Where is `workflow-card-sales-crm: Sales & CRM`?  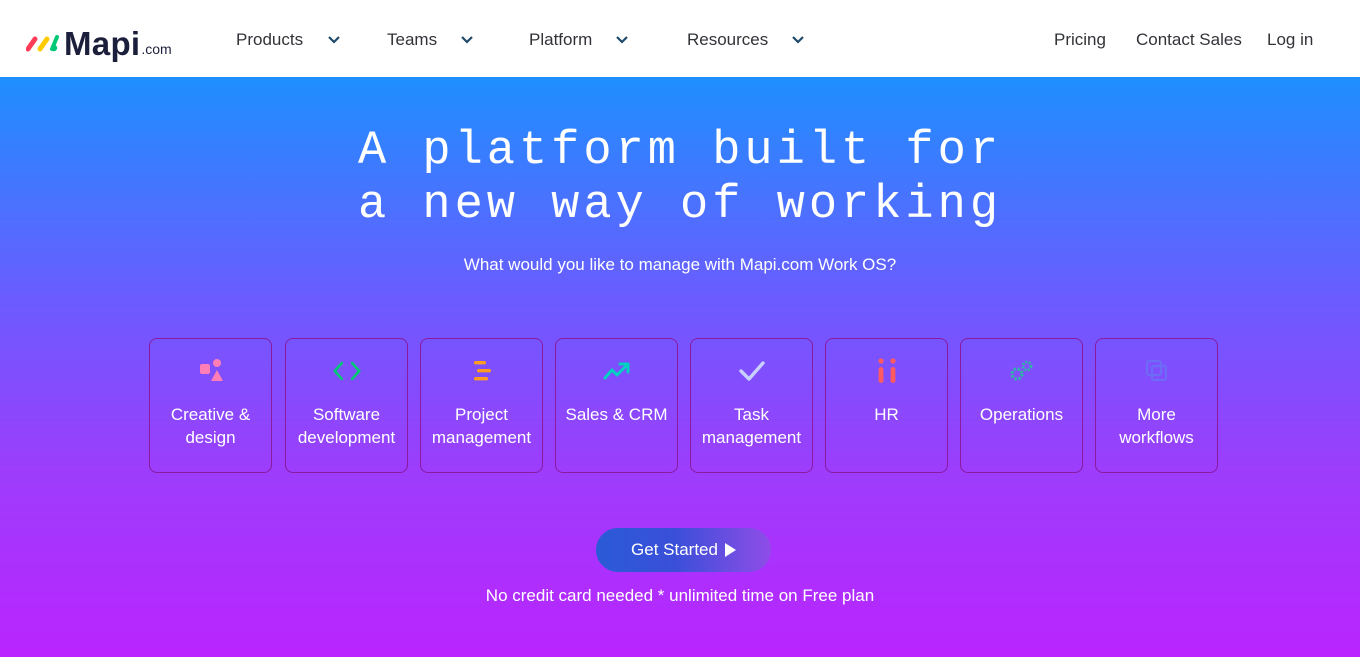 workflow-card-sales-crm: Sales & CRM is located at coordinates (616, 405).